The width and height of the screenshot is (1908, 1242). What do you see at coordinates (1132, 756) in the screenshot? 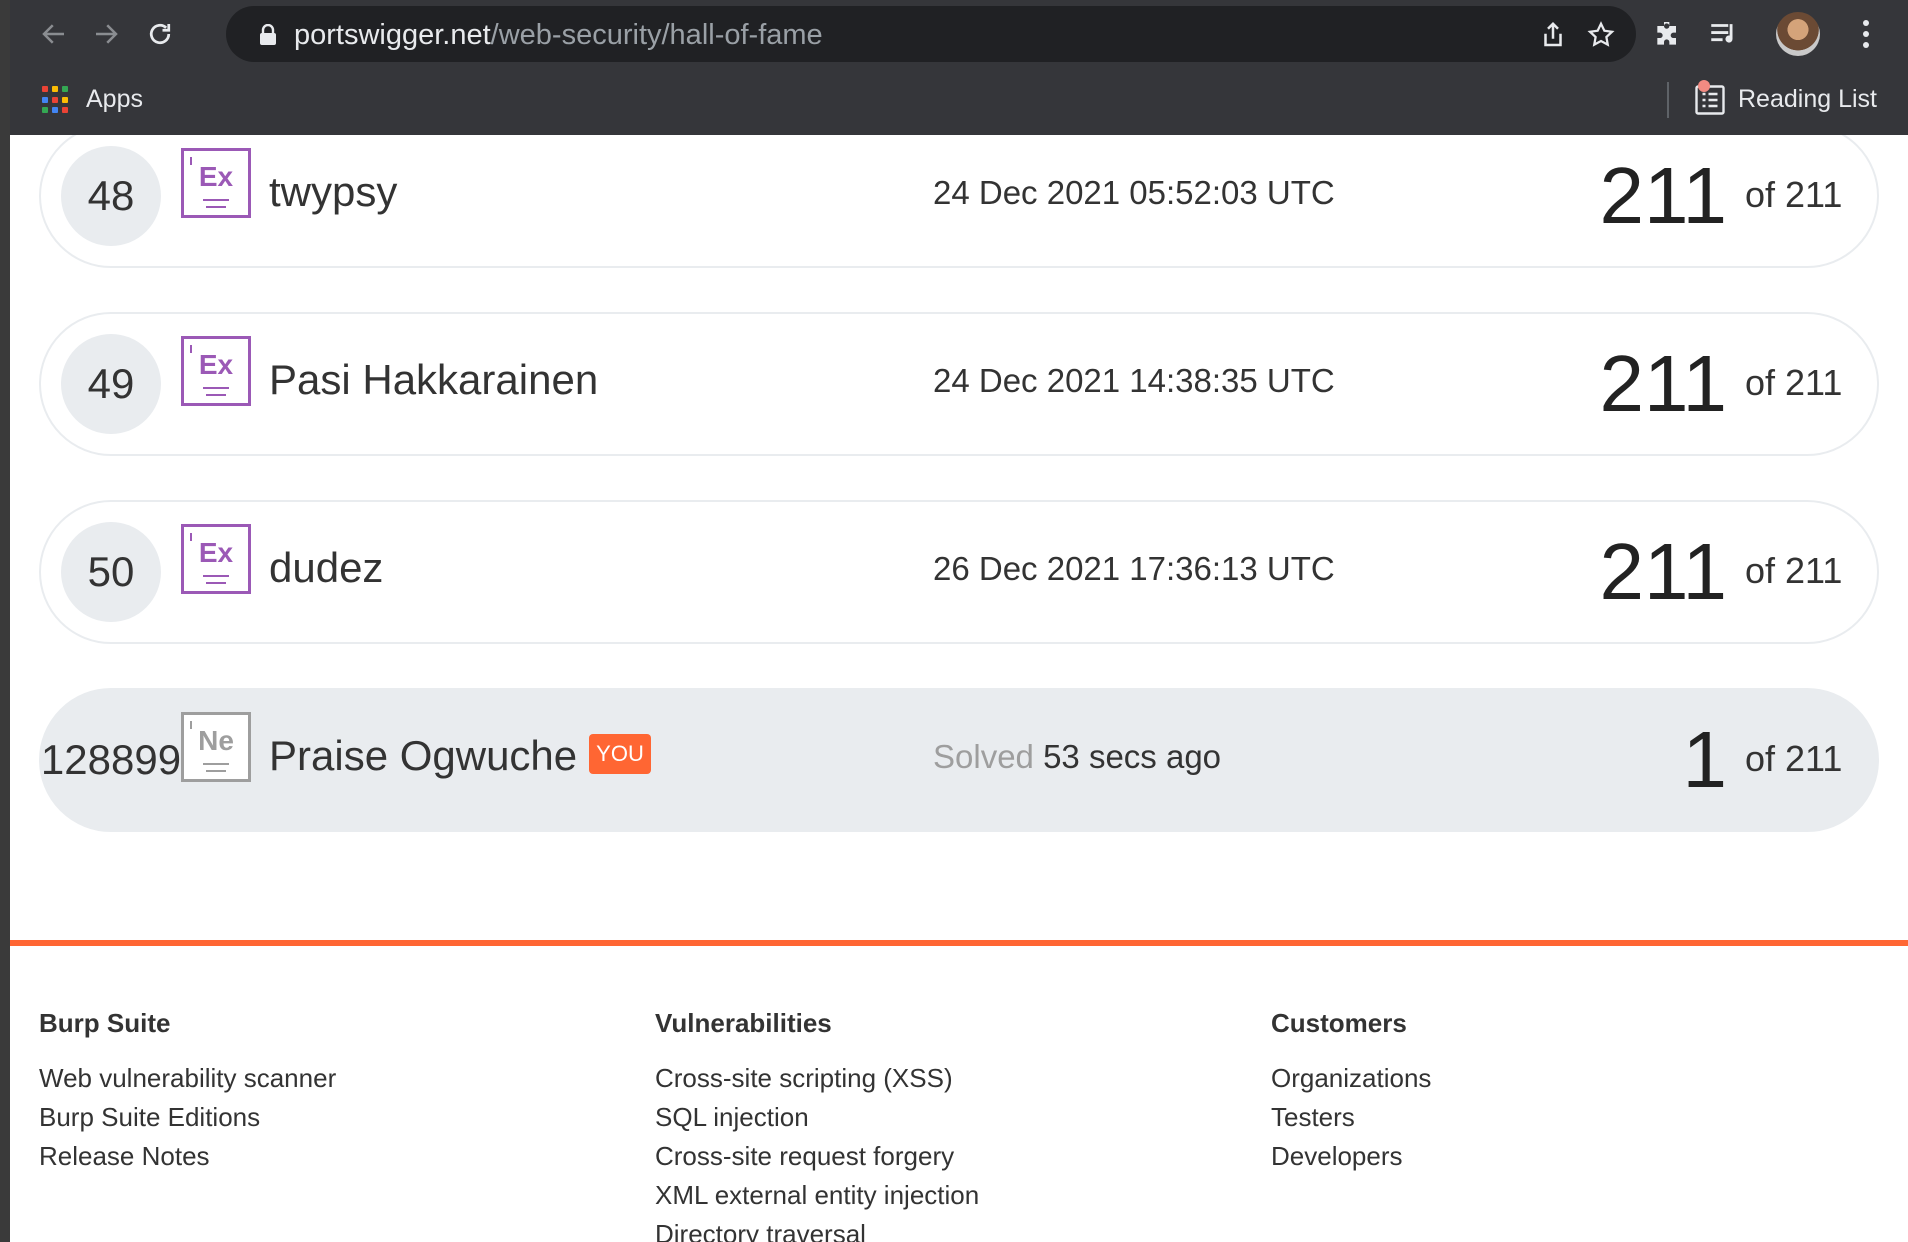
I see `solved-time: 53 secs ago` at bounding box center [1132, 756].